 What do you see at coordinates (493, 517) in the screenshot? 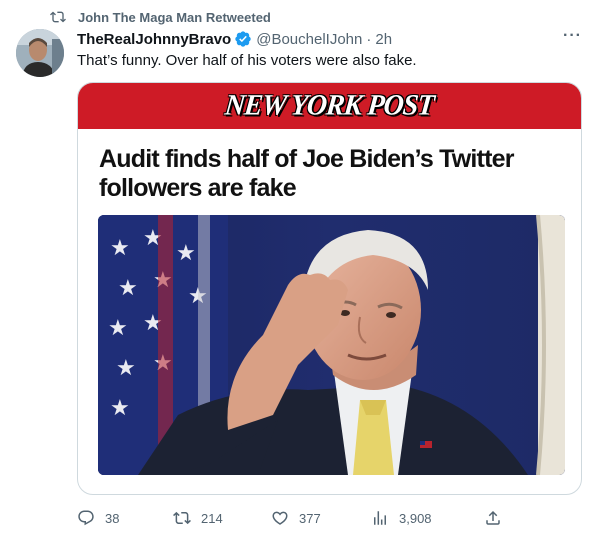
I see `share-icon` at bounding box center [493, 517].